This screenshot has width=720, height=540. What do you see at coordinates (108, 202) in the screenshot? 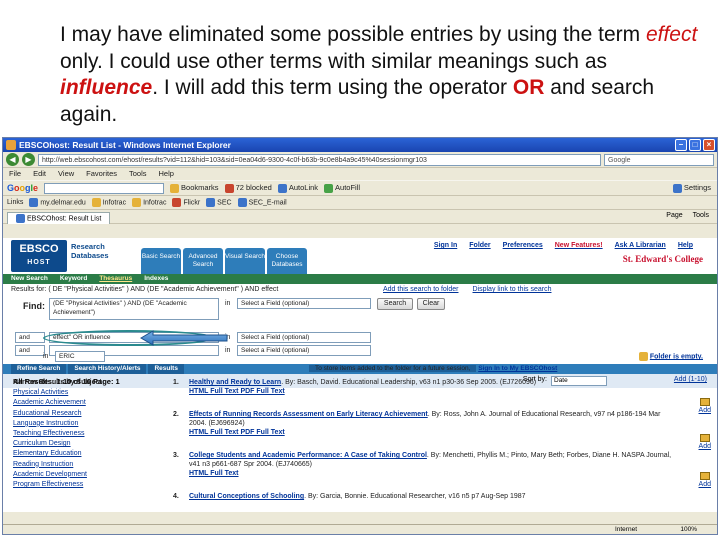
I see `link-infotrac-1: Infotrac` at bounding box center [108, 202].